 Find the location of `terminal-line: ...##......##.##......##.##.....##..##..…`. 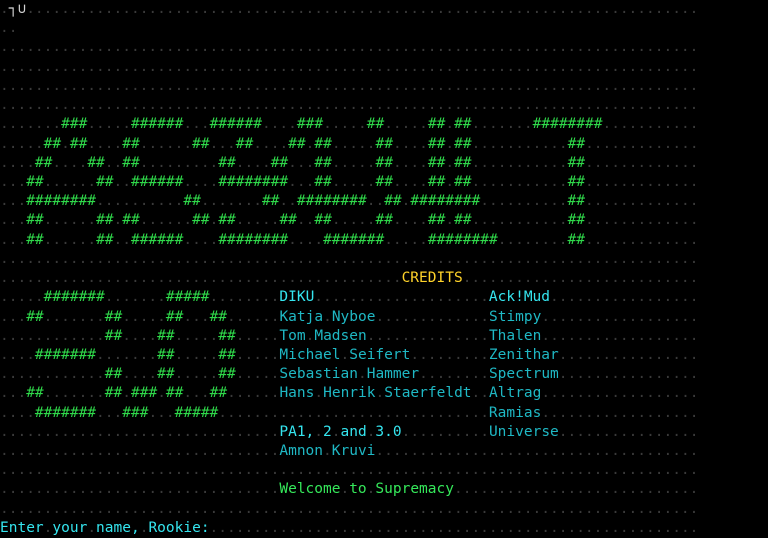

terminal-line: ...##......##.##......##.##.....##..##..… is located at coordinates (349, 220).